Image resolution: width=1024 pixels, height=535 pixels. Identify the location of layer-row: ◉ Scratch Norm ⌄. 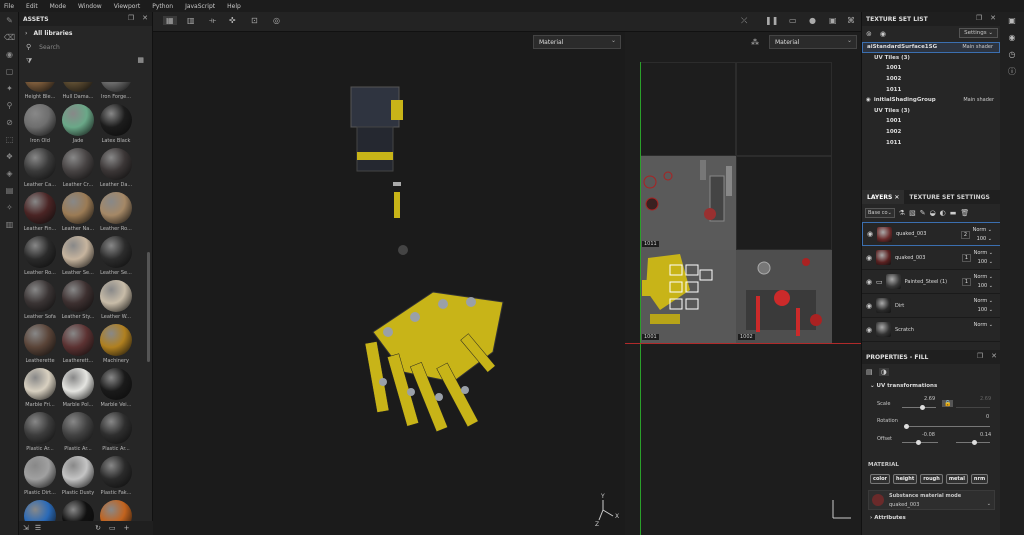
(931, 330).